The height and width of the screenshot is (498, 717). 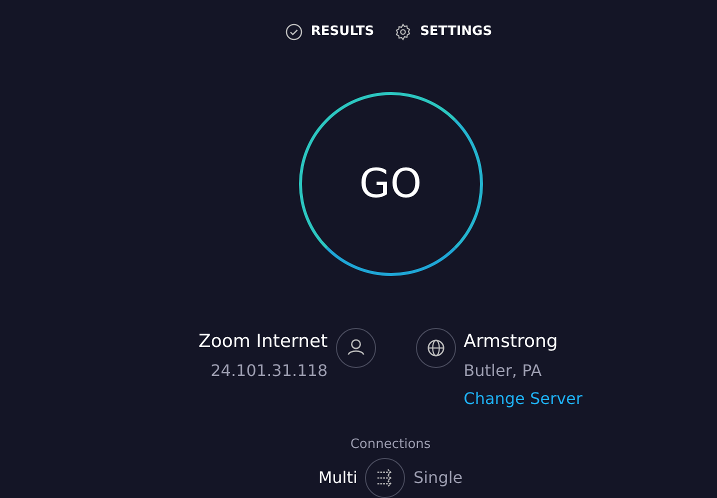 I want to click on ip-address: 24.101.31.118, so click(x=269, y=371).